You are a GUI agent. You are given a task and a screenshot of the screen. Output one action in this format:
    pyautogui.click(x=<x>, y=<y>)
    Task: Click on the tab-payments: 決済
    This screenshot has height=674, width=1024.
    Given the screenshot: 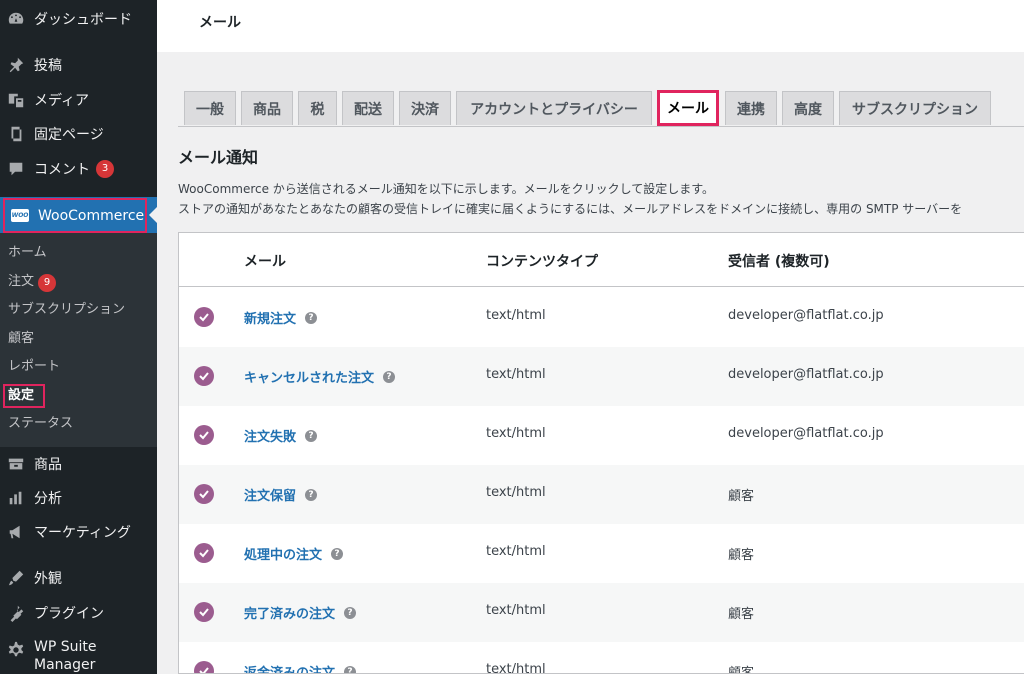 What is the action you would take?
    pyautogui.click(x=425, y=108)
    